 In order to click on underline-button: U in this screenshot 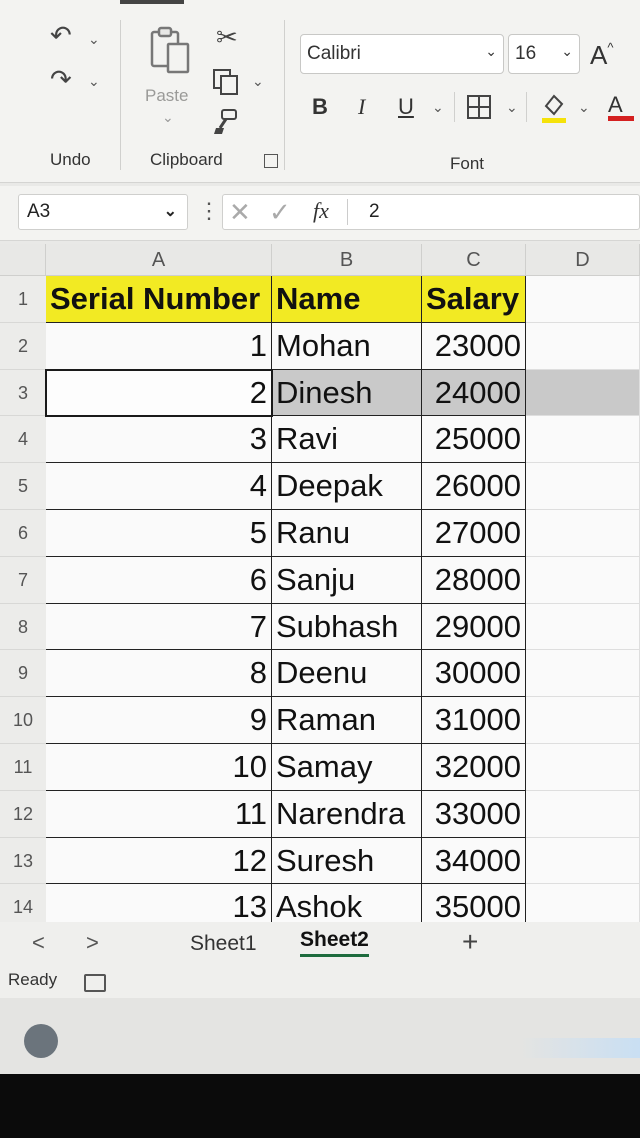, I will do `click(406, 107)`.